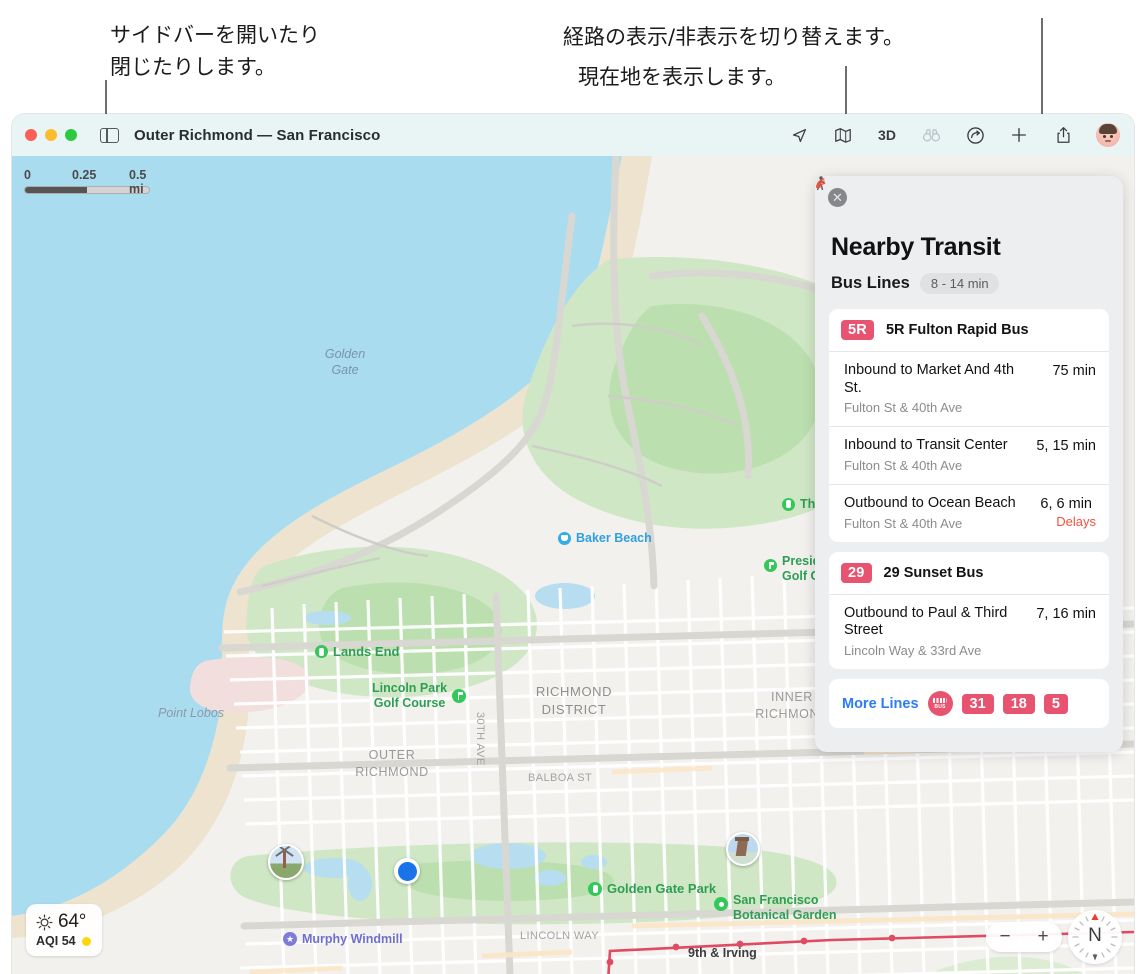 Image resolution: width=1146 pixels, height=974 pixels. I want to click on map-label-point-lobos: Point Lobos, so click(191, 713).